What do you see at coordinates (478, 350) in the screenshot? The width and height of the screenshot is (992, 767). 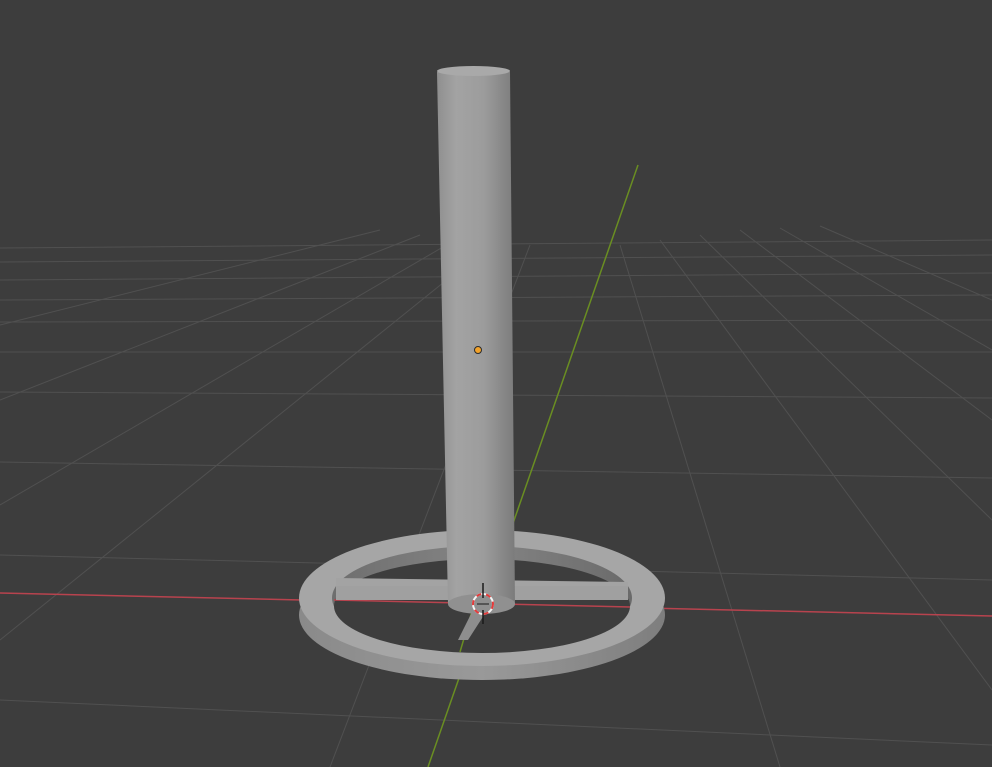 I see `origin-dot-icon` at bounding box center [478, 350].